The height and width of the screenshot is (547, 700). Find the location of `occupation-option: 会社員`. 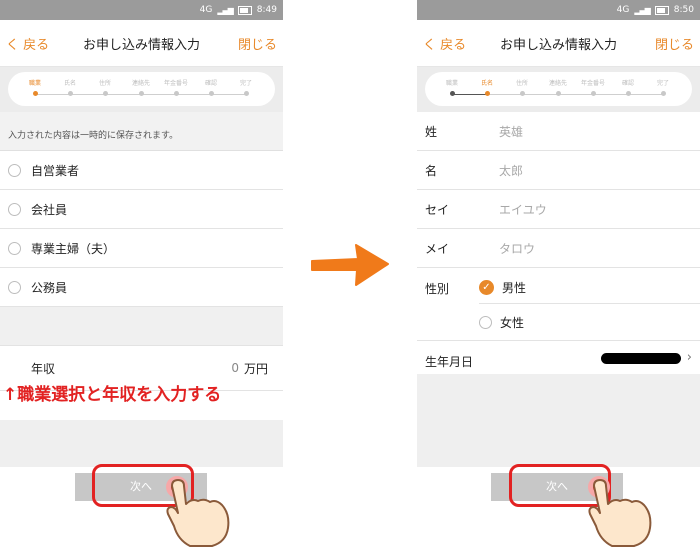

occupation-option: 会社員 is located at coordinates (141, 209).